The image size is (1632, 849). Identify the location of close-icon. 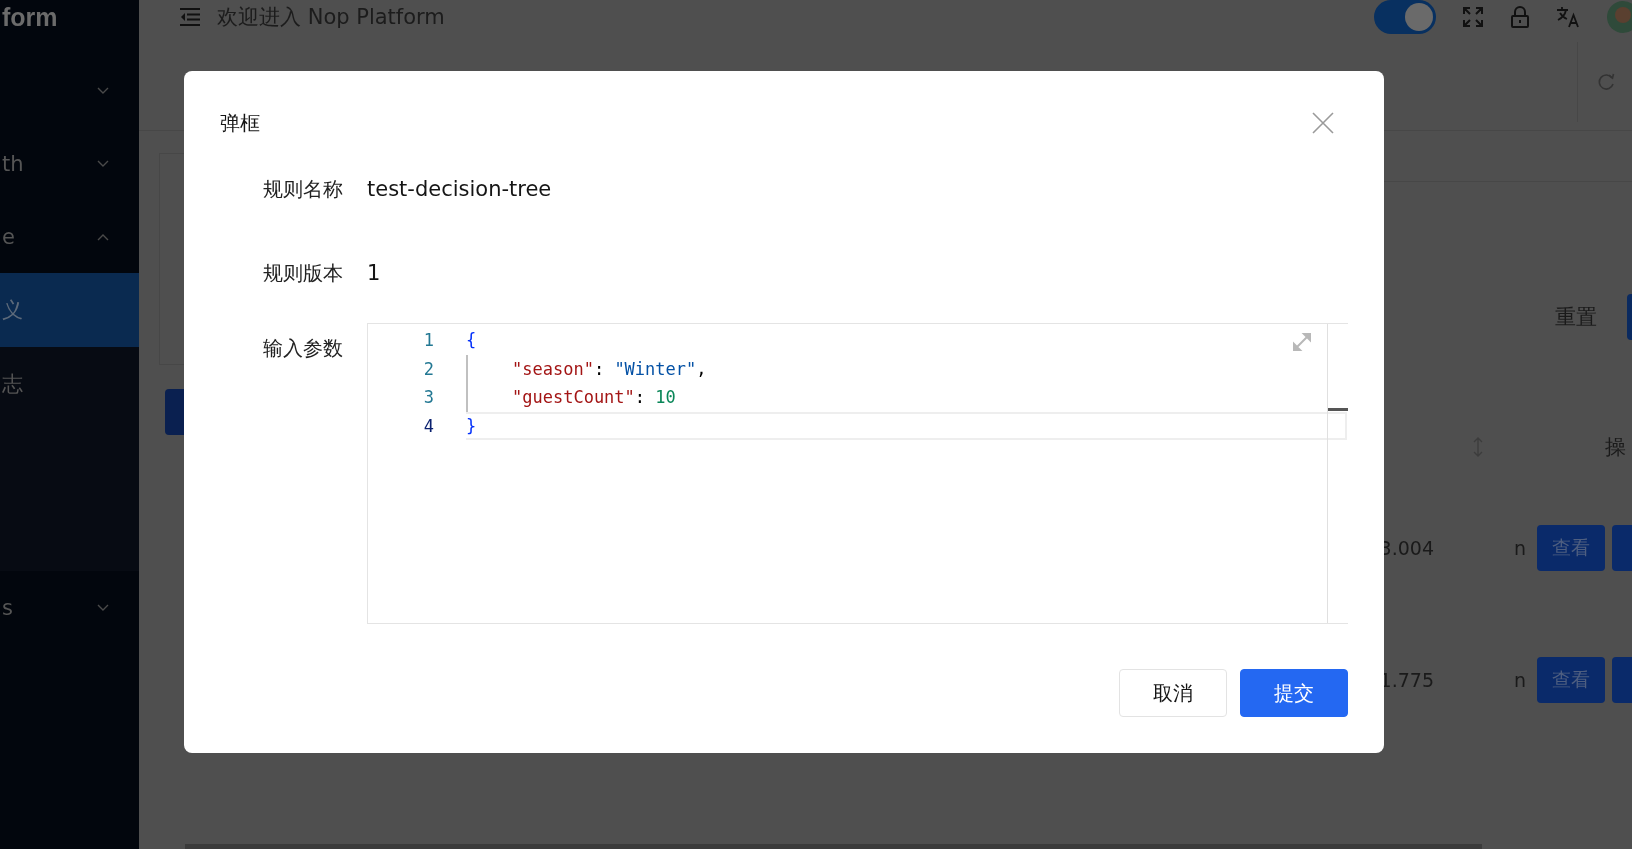
(1323, 123).